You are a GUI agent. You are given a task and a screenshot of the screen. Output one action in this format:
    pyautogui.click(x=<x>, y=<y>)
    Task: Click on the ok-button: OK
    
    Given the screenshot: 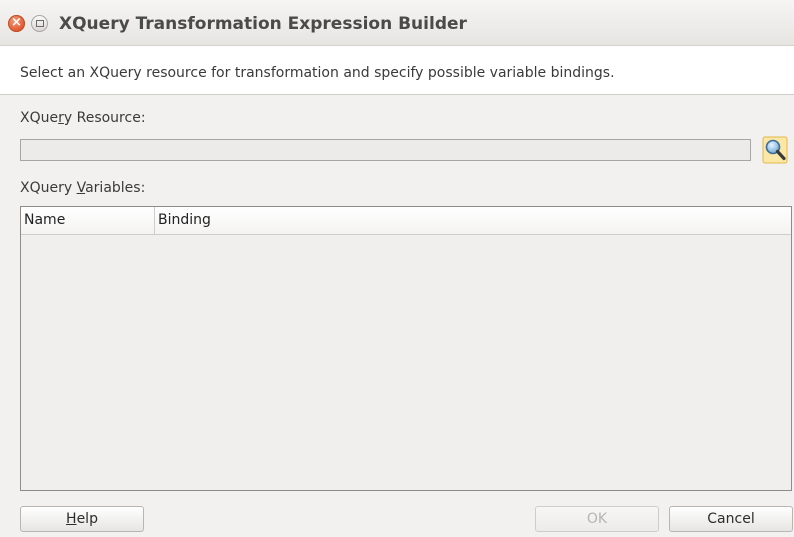 What is the action you would take?
    pyautogui.click(x=597, y=519)
    